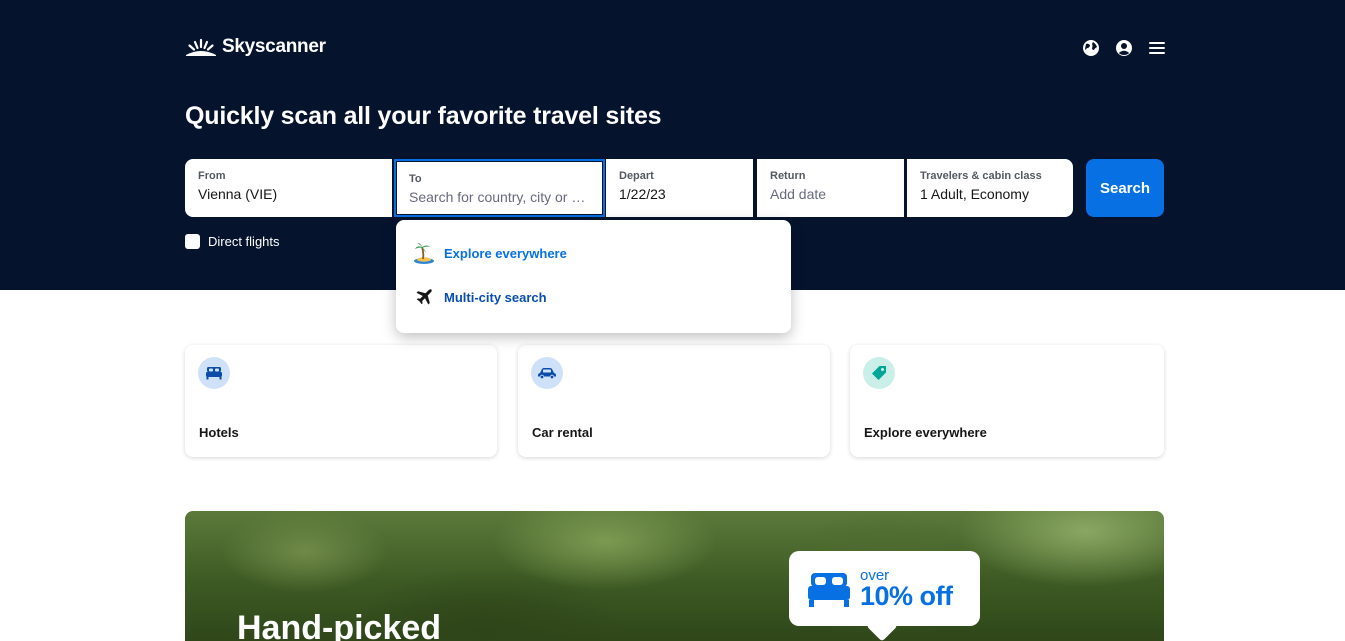  What do you see at coordinates (1125, 188) in the screenshot?
I see `search-button: Search` at bounding box center [1125, 188].